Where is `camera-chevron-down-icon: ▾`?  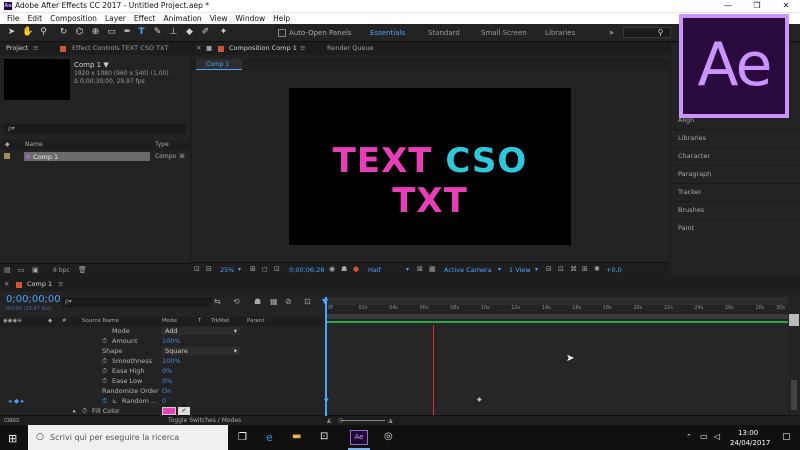
camera-chevron-down-icon: ▾ is located at coordinates (499, 269).